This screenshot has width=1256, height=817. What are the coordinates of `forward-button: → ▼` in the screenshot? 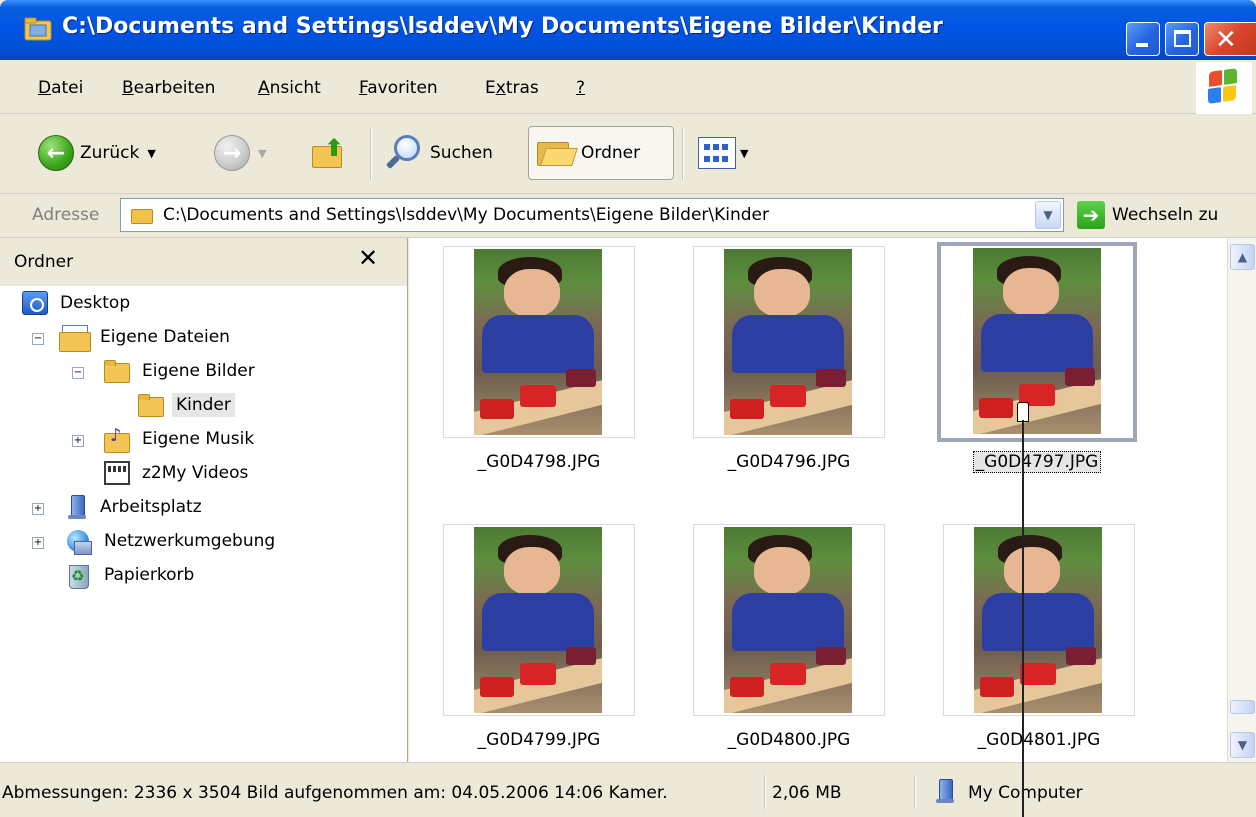 It's located at (240, 153).